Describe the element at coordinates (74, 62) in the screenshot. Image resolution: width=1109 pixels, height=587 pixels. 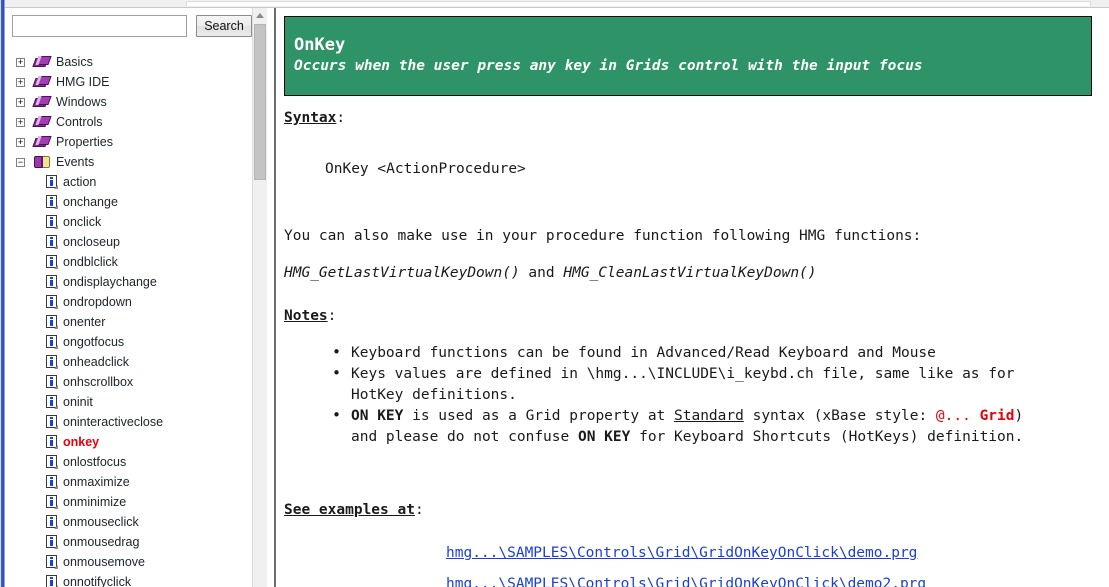
I see `tree-branch-label: Basics` at that location.